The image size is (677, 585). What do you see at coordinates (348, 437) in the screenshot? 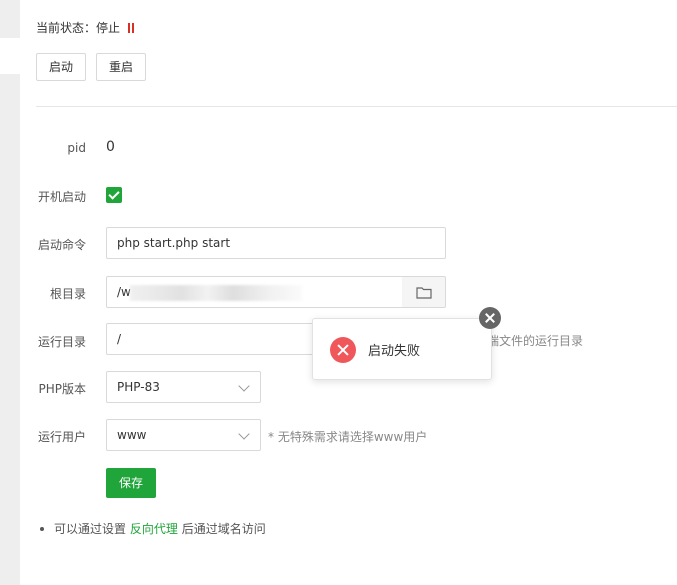
I see `run-user-hint: * 无特殊需求请选择www用户` at bounding box center [348, 437].